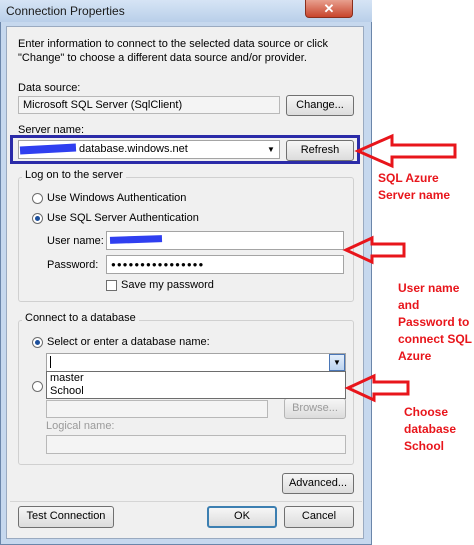 The height and width of the screenshot is (545, 474). Describe the element at coordinates (377, 388) in the screenshot. I see `arrow-database` at that location.